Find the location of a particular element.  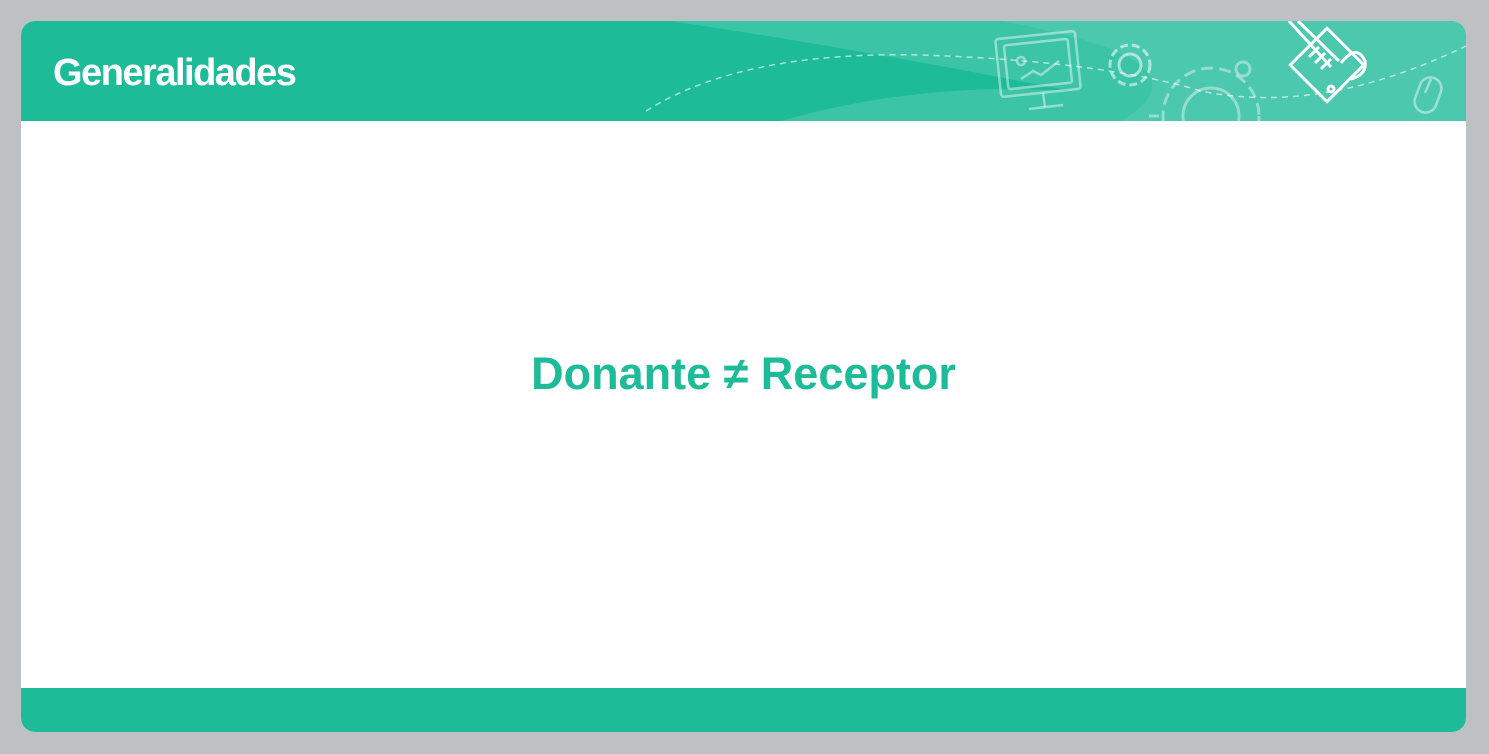

slide-header: Generalidades is located at coordinates (743, 71).